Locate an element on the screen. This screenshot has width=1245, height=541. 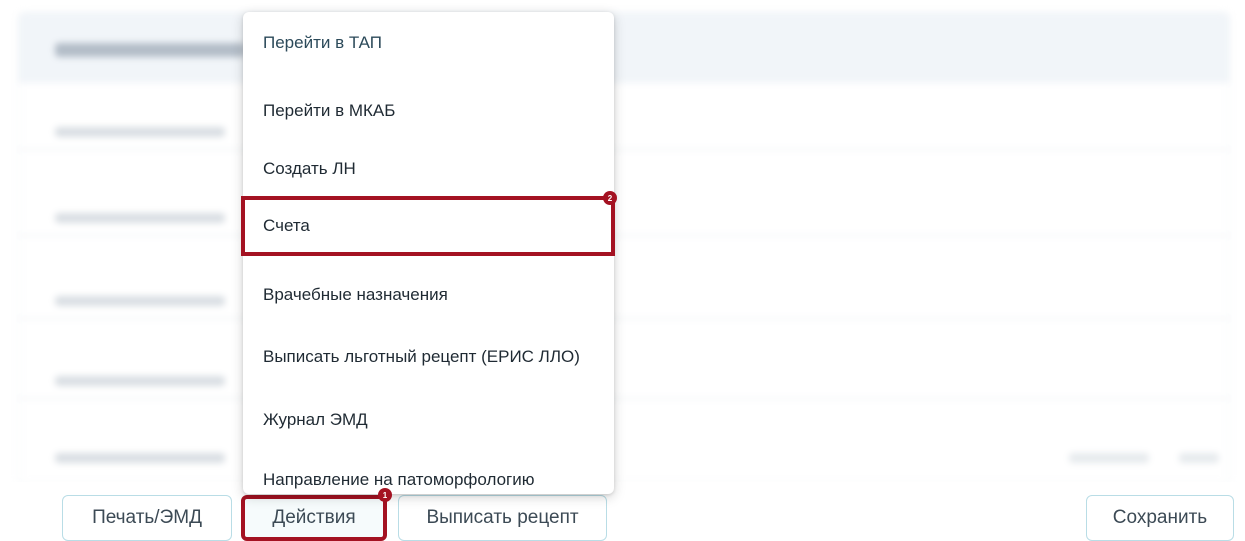
menu-item-go-to-mkab: Перейти в МКАБ is located at coordinates (428, 111).